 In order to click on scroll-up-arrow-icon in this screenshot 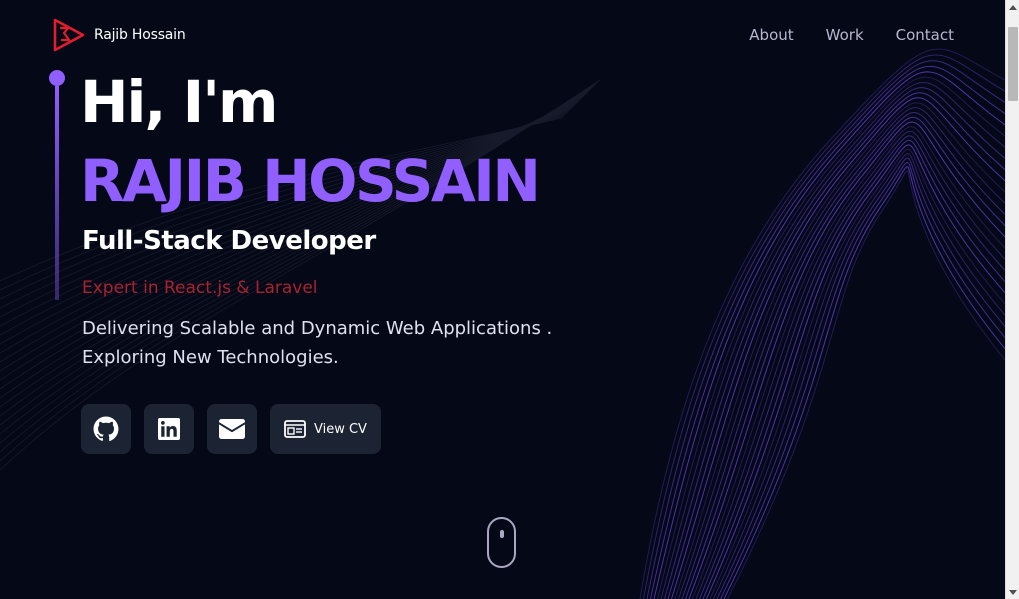, I will do `click(1012, 7)`.